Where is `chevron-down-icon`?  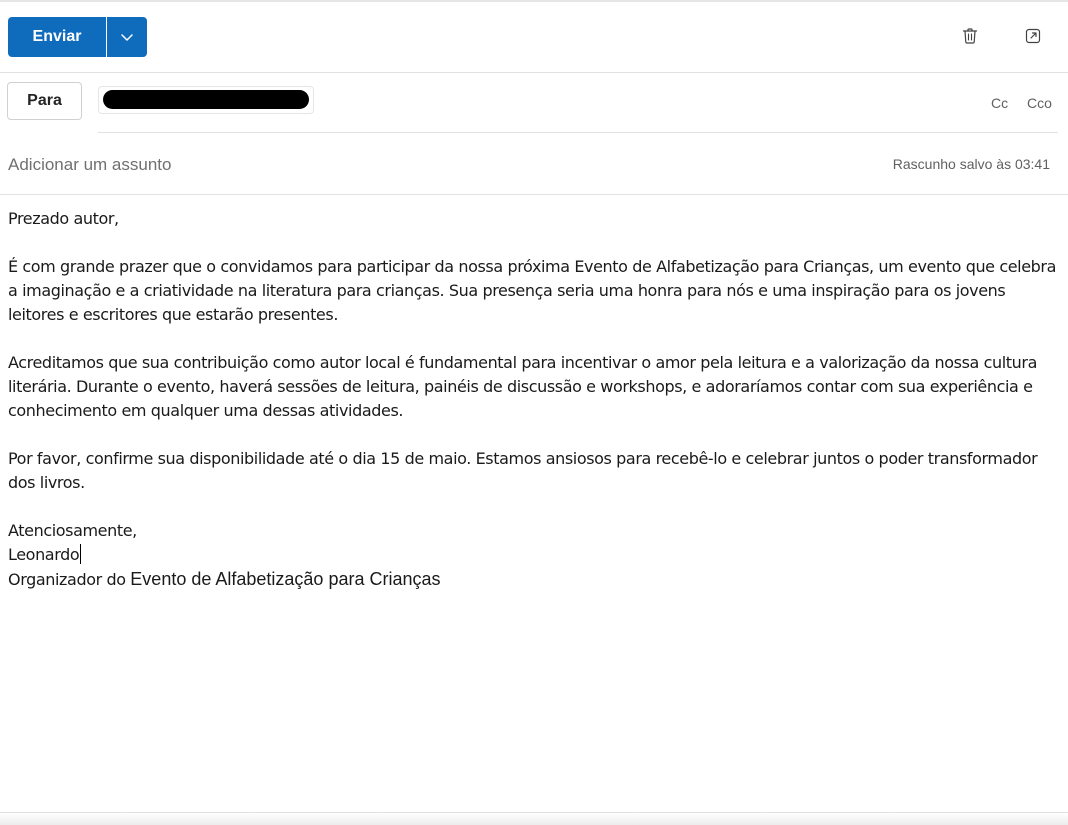 chevron-down-icon is located at coordinates (127, 37).